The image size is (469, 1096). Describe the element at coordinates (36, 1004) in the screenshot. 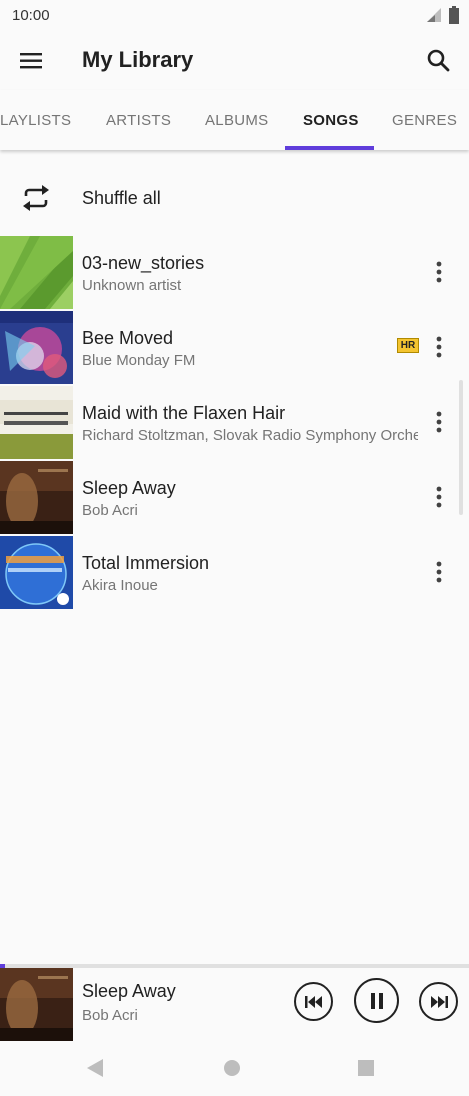

I see `now-playing-art` at that location.